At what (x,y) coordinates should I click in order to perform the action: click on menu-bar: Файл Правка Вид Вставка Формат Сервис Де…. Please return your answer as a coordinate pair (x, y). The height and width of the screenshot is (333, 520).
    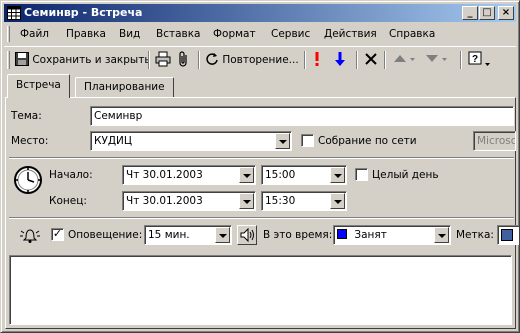
    Looking at the image, I should click on (260, 34).